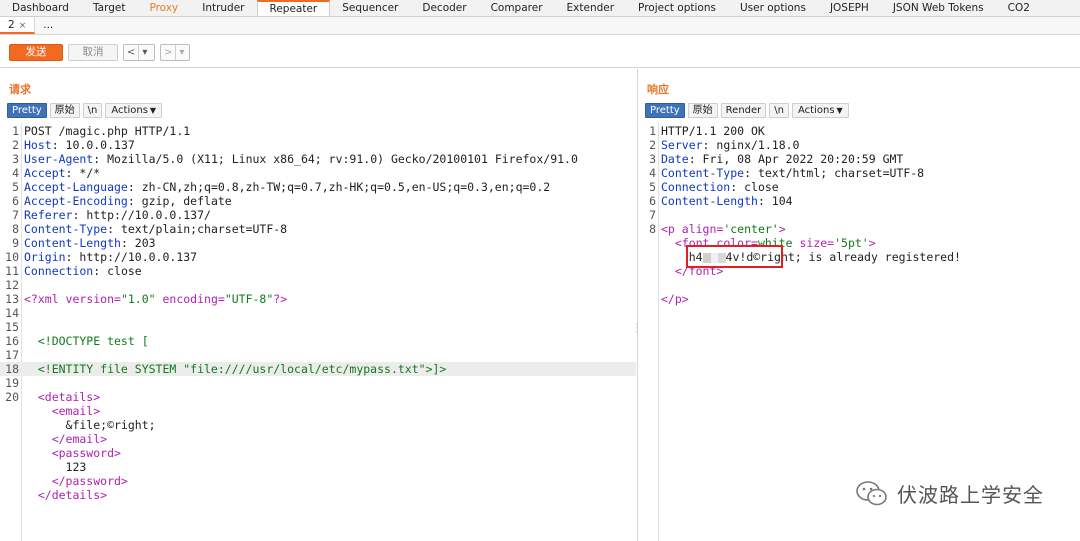  What do you see at coordinates (859, 187) in the screenshot?
I see `code-line: 5 Connection: close` at bounding box center [859, 187].